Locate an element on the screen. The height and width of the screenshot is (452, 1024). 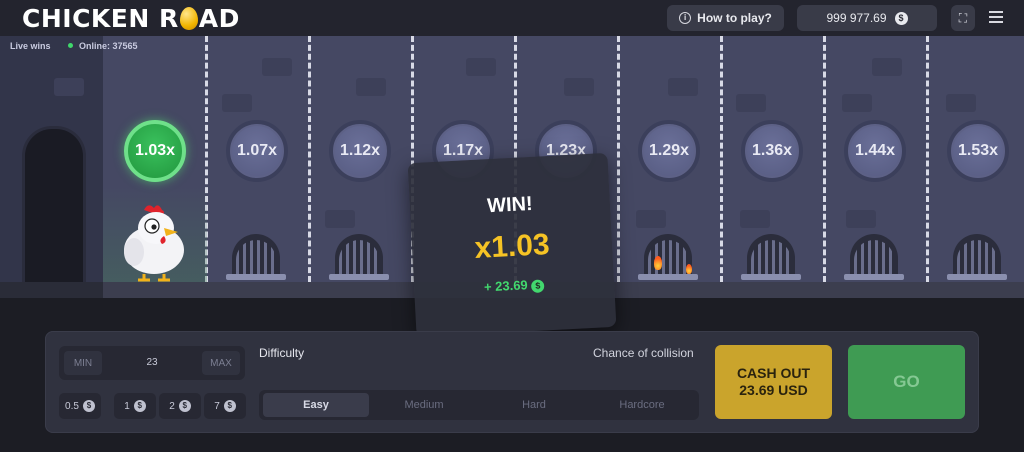
win-title: WIN! is located at coordinates (510, 205).